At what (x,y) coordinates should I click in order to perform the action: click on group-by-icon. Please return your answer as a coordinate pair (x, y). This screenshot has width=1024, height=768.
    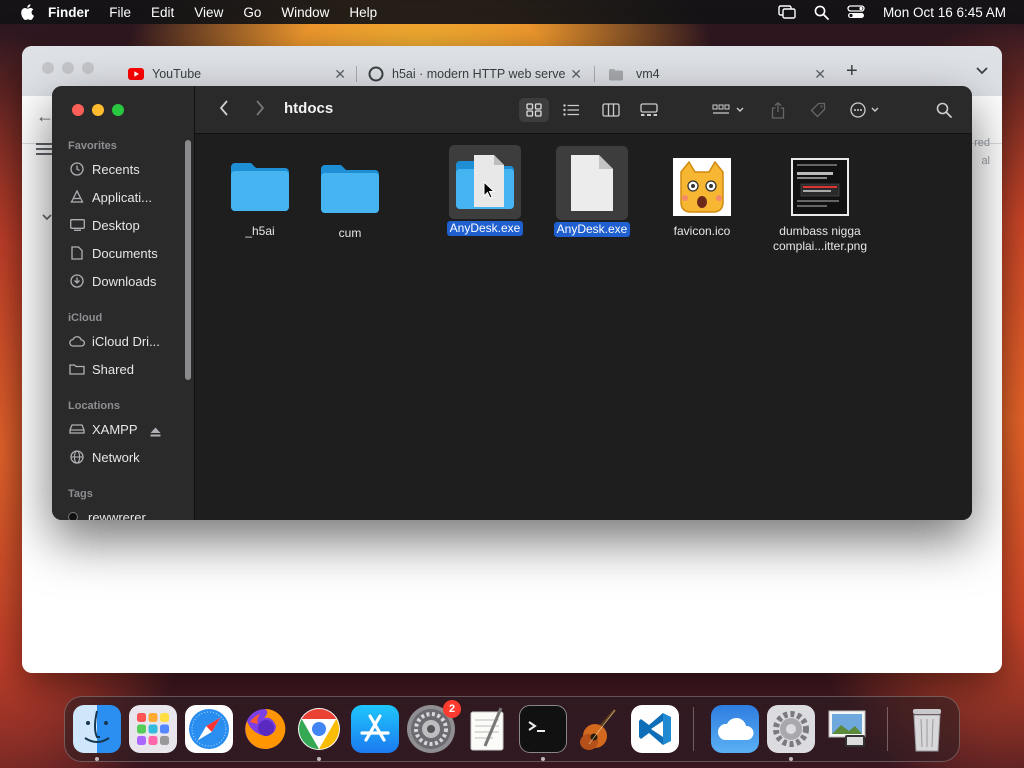
    Looking at the image, I should click on (729, 110).